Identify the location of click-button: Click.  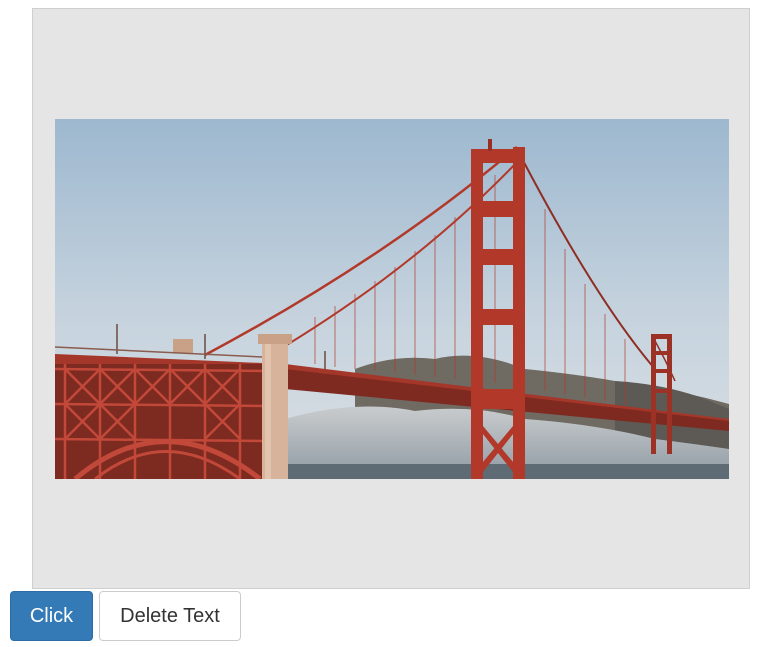
(51, 616).